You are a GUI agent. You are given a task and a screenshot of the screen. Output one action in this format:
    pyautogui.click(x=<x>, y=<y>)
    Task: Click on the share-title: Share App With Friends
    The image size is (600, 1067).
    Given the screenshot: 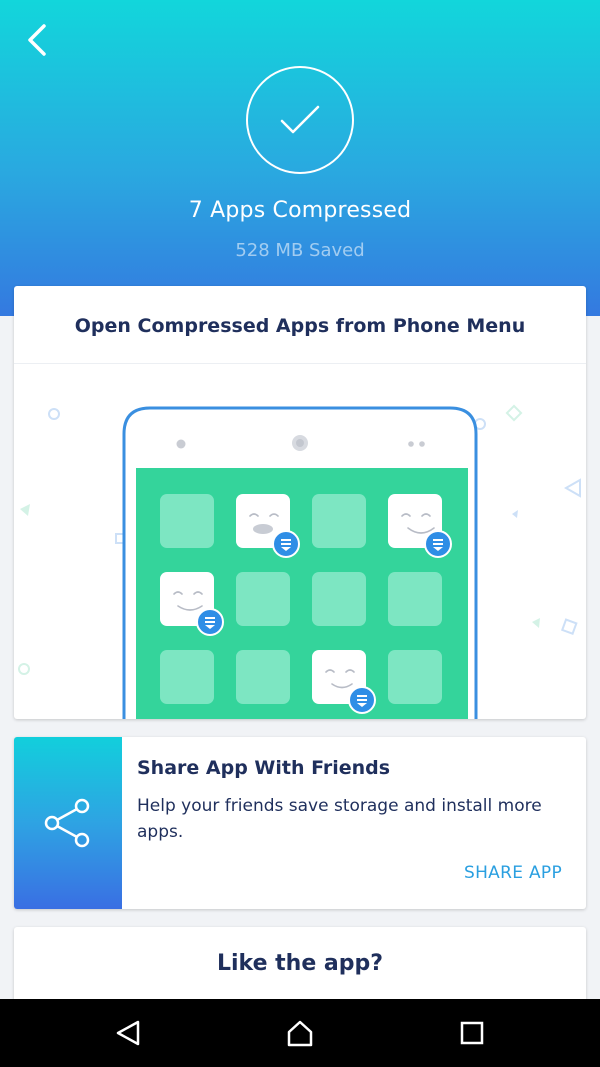 What is the action you would take?
    pyautogui.click(x=264, y=768)
    